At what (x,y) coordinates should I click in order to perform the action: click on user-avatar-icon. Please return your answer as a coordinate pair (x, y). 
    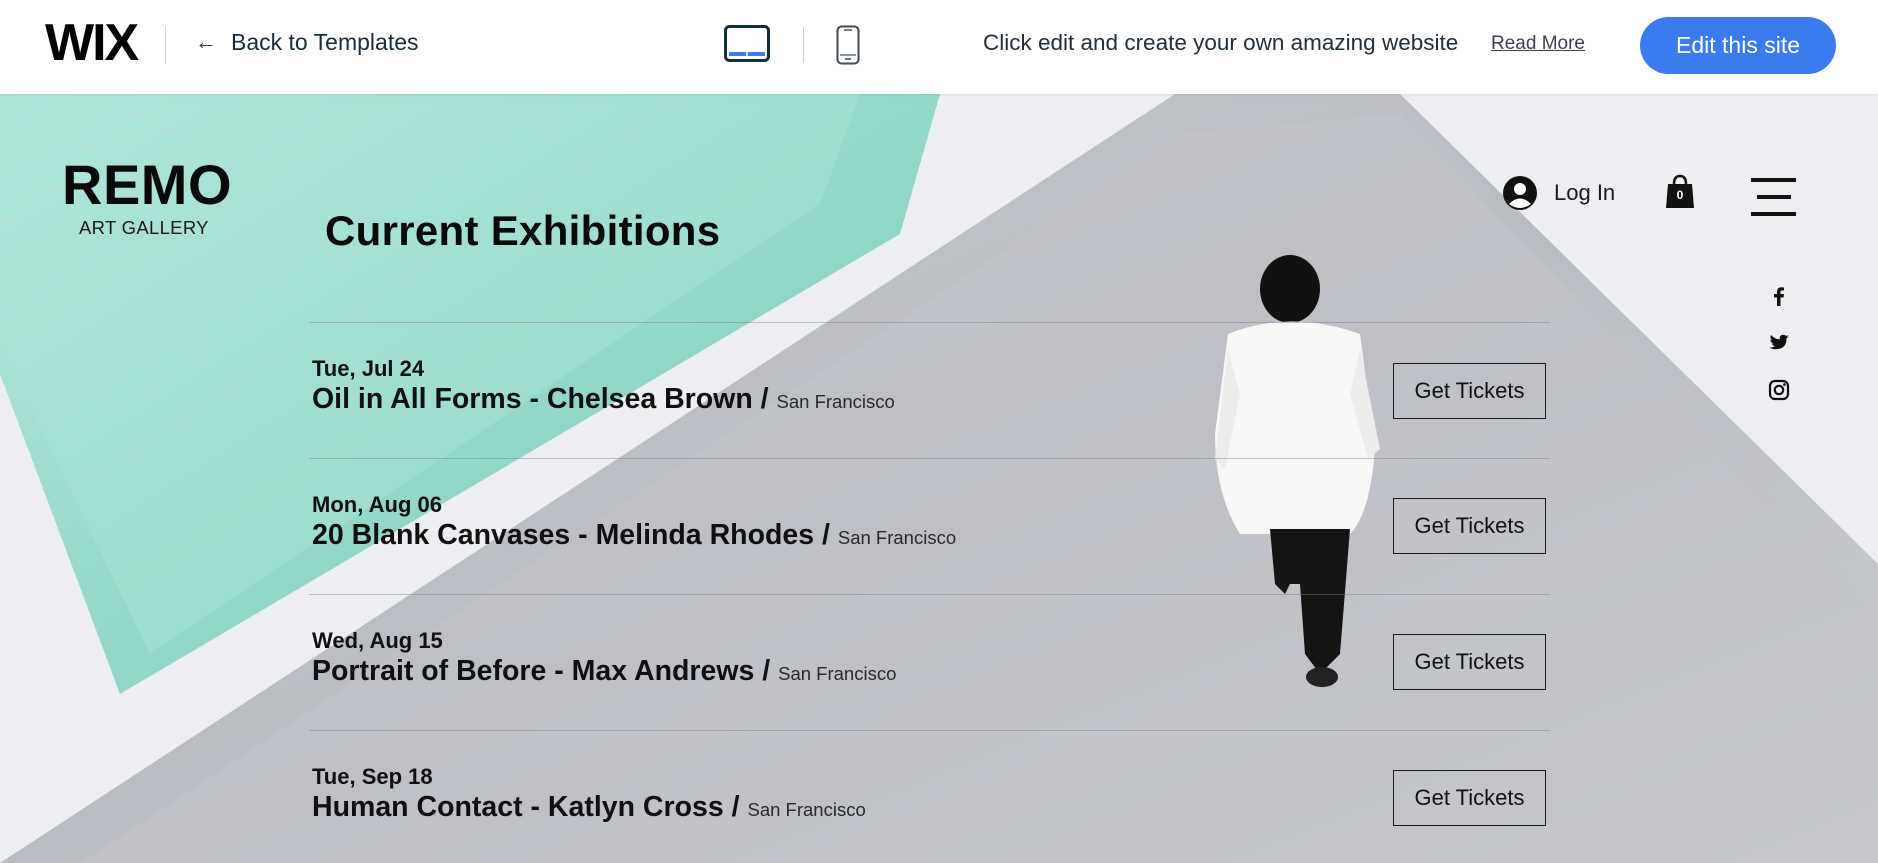
    Looking at the image, I should click on (1520, 193).